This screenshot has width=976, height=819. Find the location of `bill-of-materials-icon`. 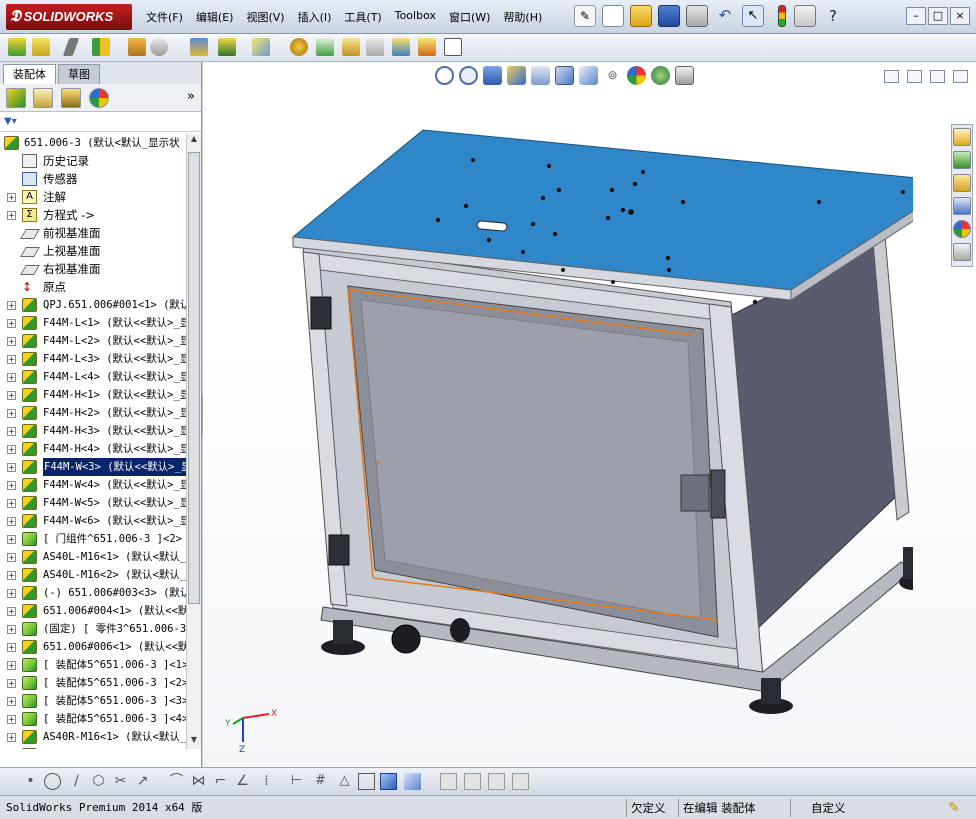

bill-of-materials-icon is located at coordinates (325, 47).